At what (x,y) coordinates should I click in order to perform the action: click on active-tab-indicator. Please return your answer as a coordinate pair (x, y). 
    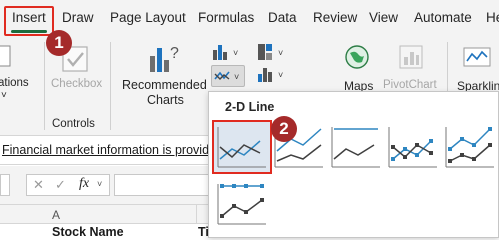
    Looking at the image, I should click on (29, 31).